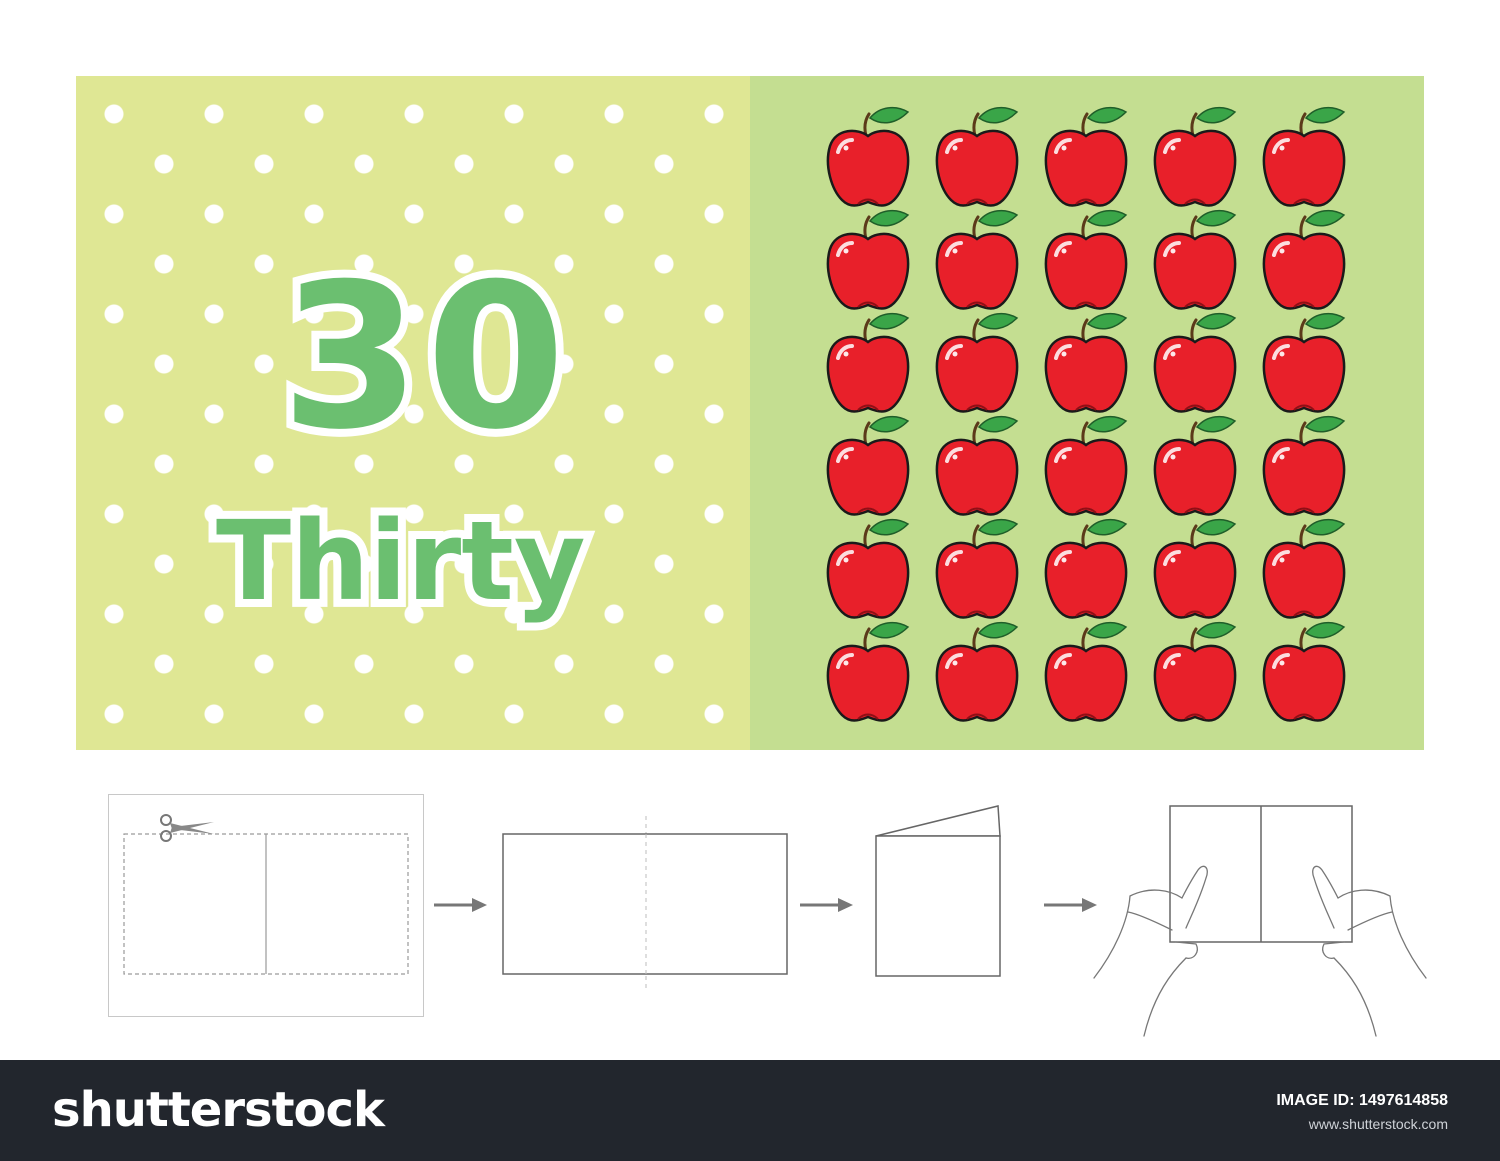 The height and width of the screenshot is (1161, 1500). What do you see at coordinates (423, 357) in the screenshot?
I see `number-numeral: 30` at bounding box center [423, 357].